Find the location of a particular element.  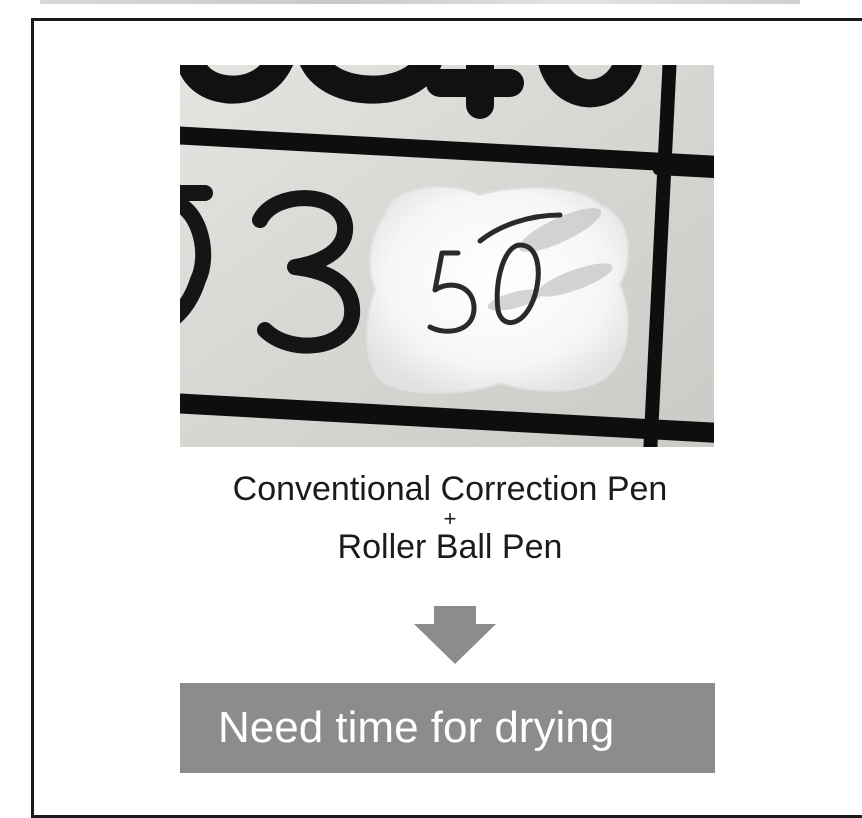

caption-plus: + is located at coordinates (450, 518).